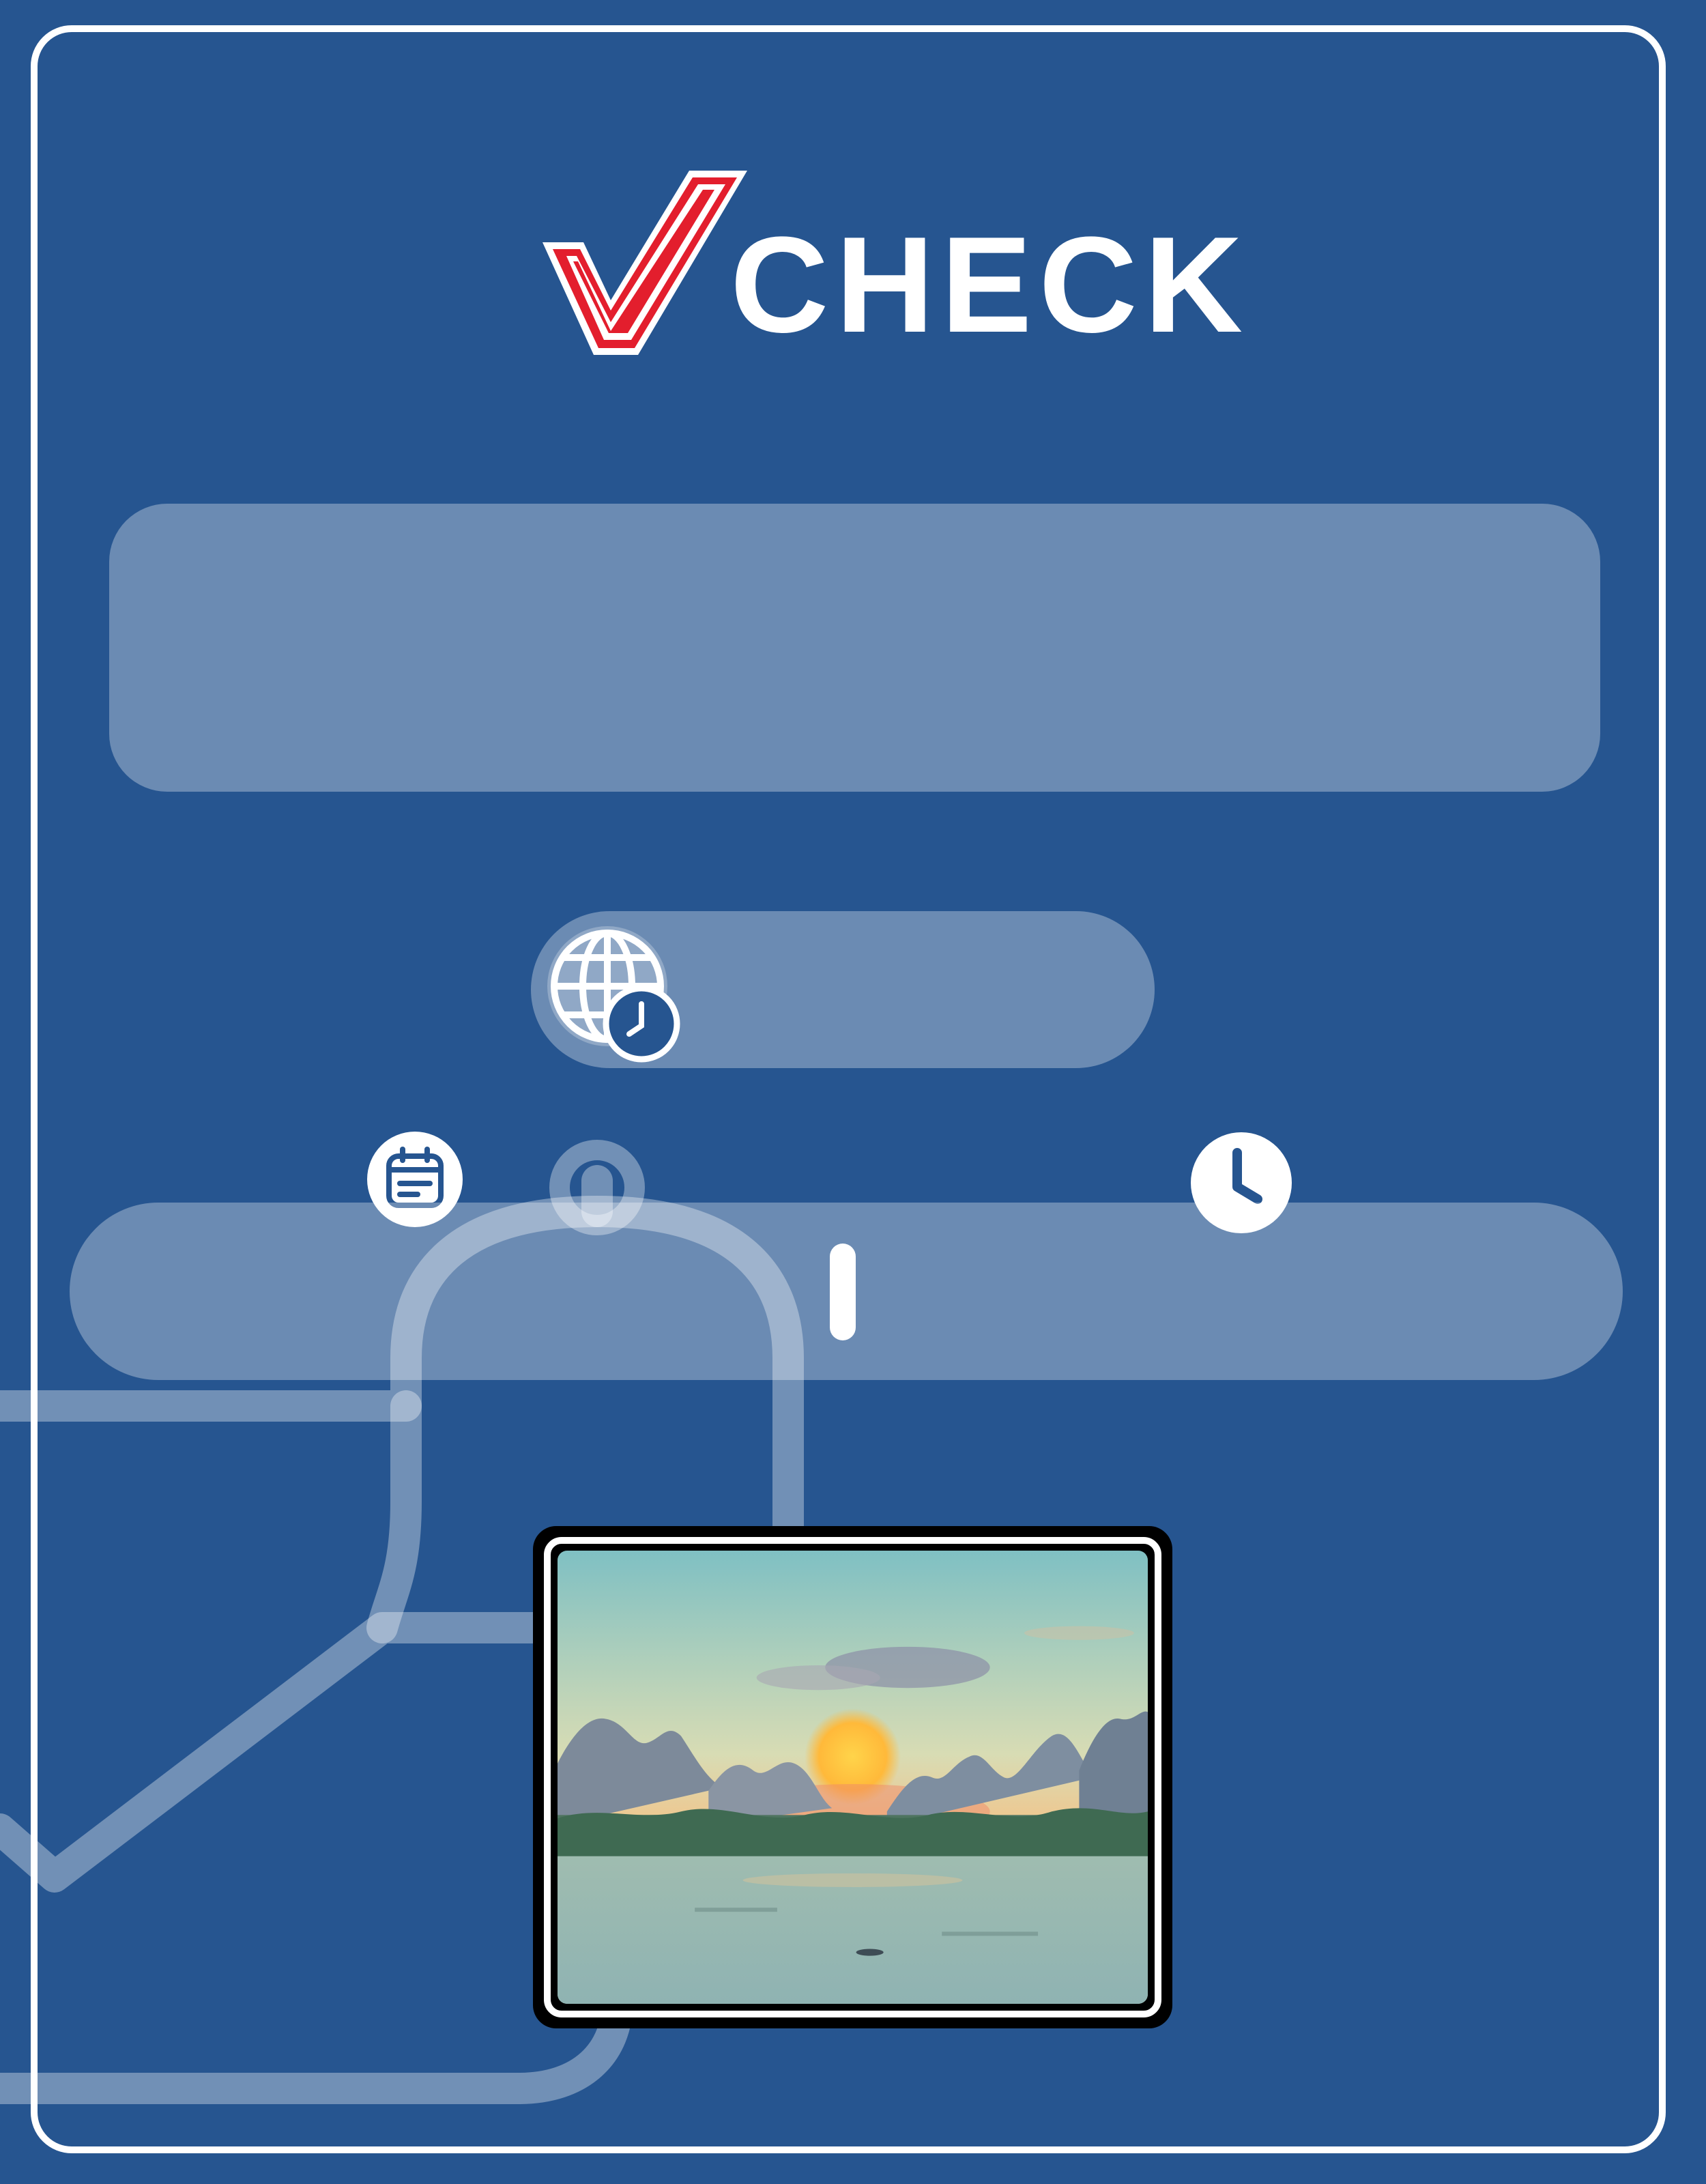 This screenshot has width=1706, height=2184. Describe the element at coordinates (990, 285) in the screenshot. I see `logo-text: CHECK` at that location.